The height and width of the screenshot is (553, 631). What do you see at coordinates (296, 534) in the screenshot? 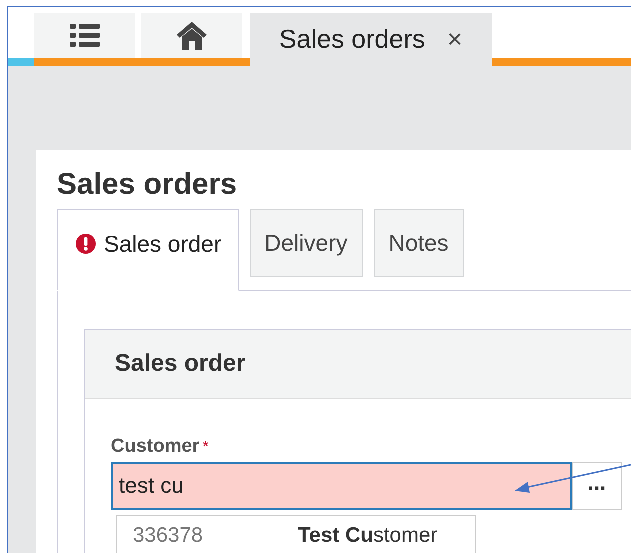
I see `suggestion-item: 336378 Test Customer` at bounding box center [296, 534].